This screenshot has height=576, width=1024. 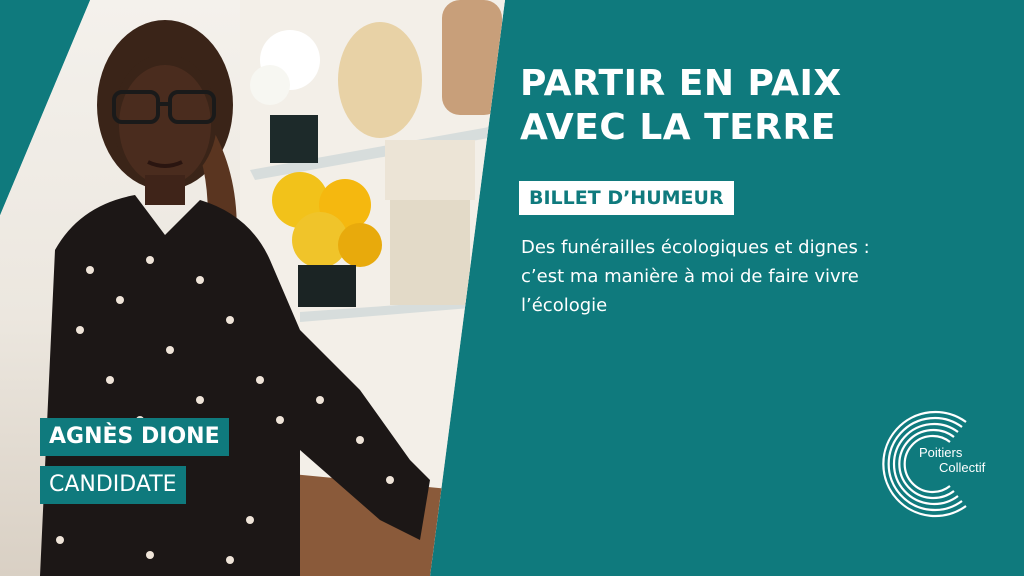 What do you see at coordinates (380, 80) in the screenshot?
I see `vase-cream` at bounding box center [380, 80].